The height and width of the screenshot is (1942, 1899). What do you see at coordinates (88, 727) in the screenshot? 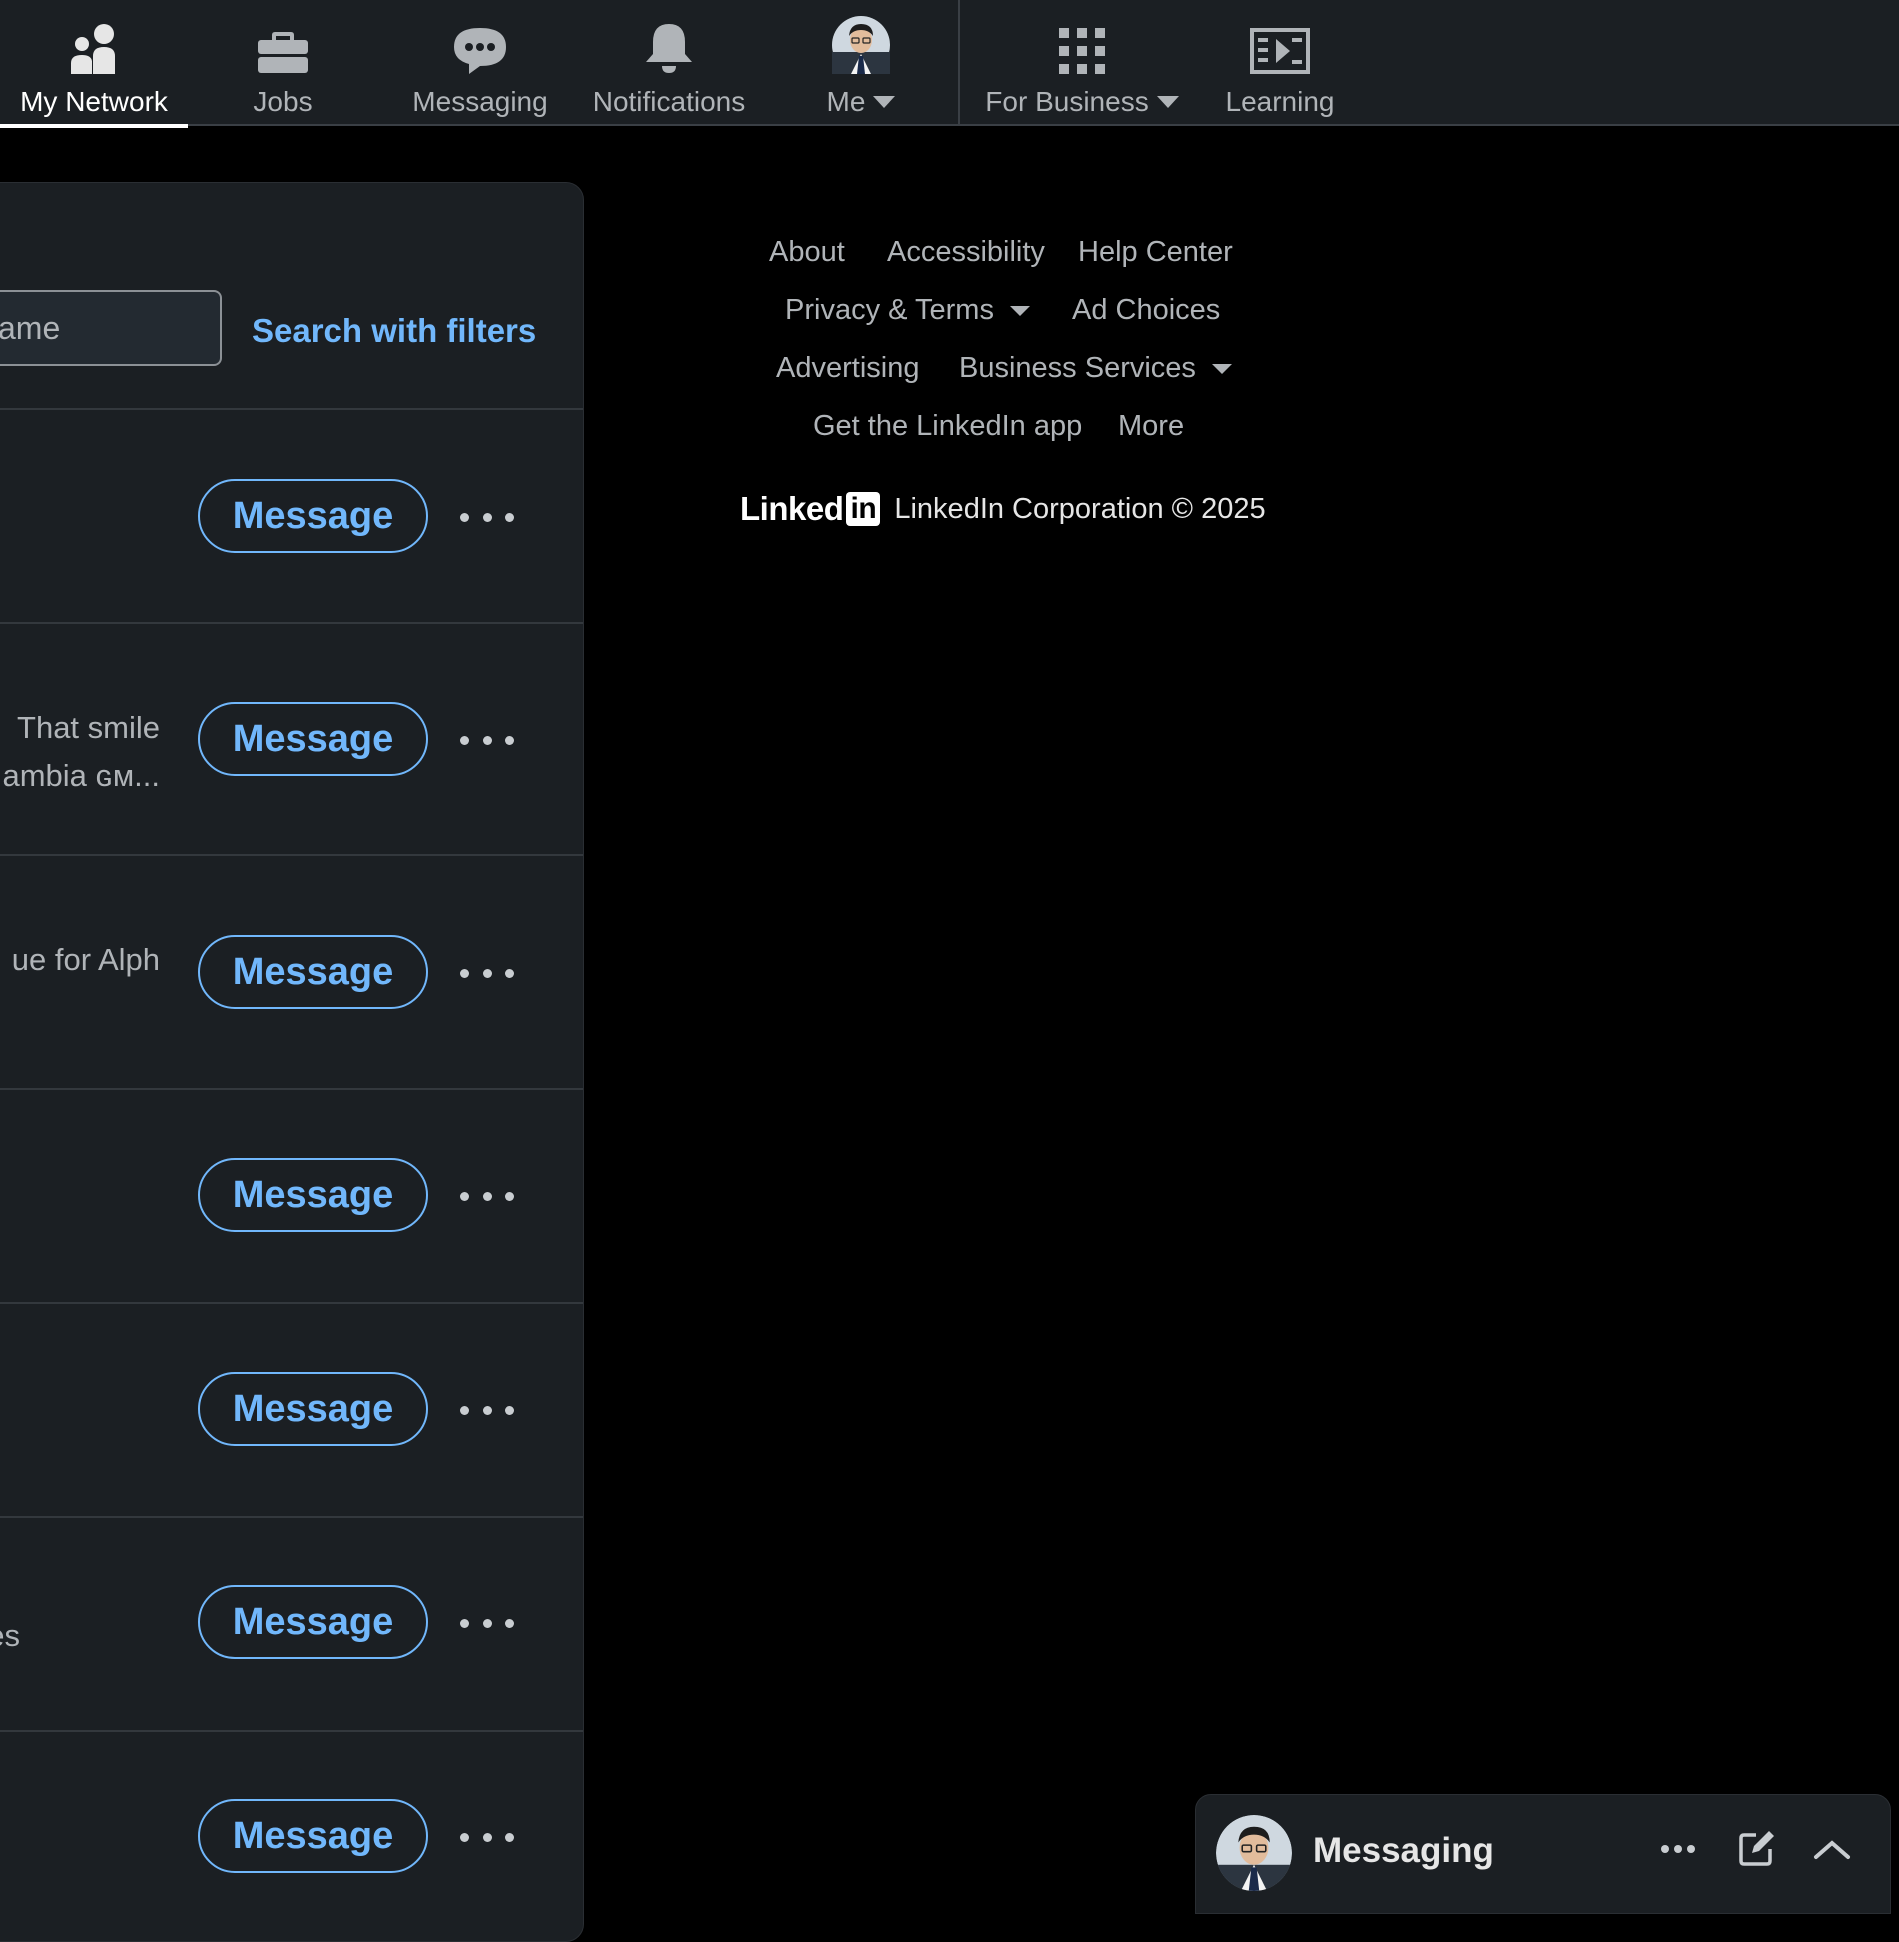
I see `headline-line: That smile` at bounding box center [88, 727].